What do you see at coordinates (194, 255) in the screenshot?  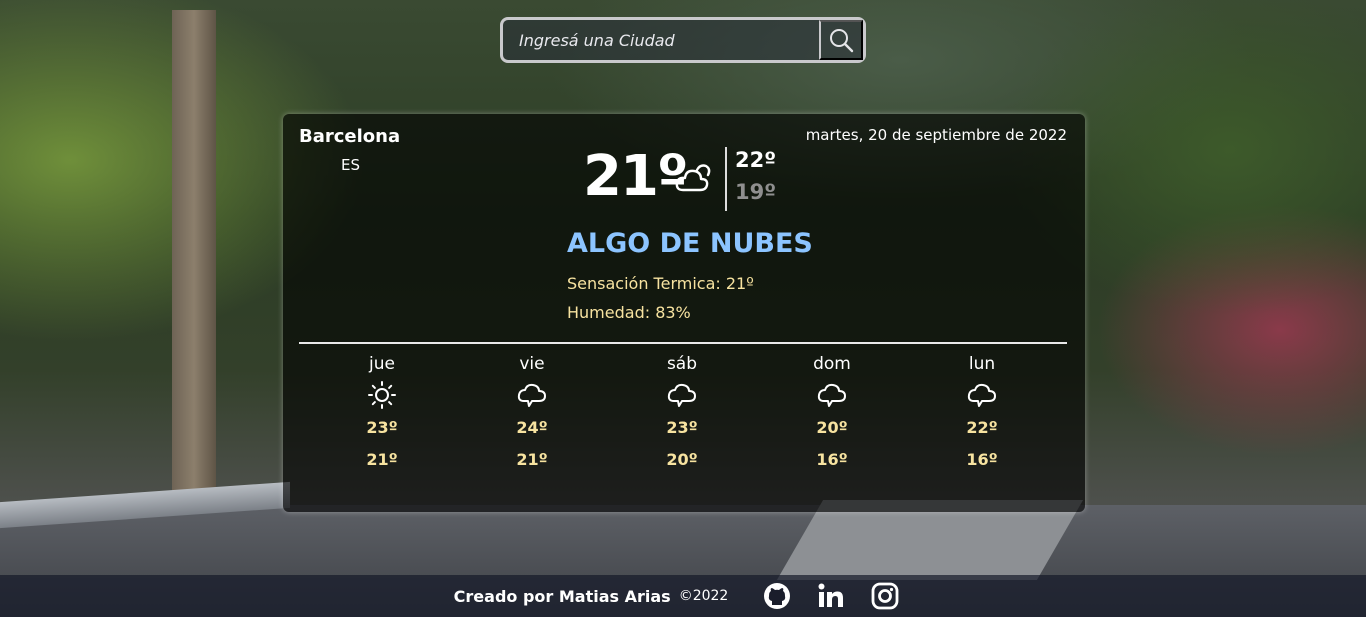 I see `background-scenery-pole` at bounding box center [194, 255].